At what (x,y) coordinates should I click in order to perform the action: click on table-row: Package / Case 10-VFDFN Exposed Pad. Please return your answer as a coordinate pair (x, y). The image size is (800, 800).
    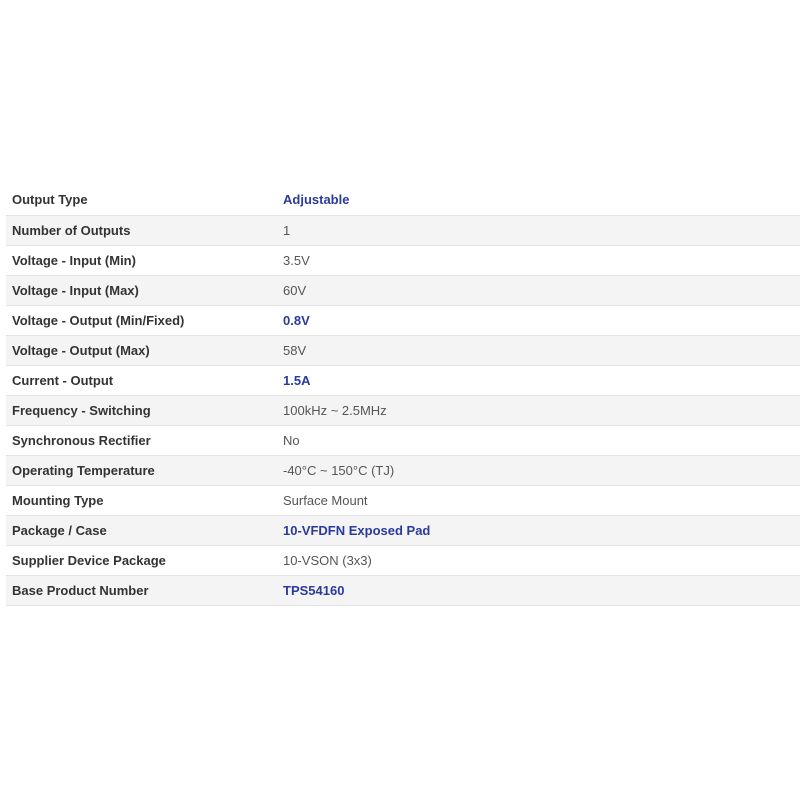
    Looking at the image, I should click on (403, 530).